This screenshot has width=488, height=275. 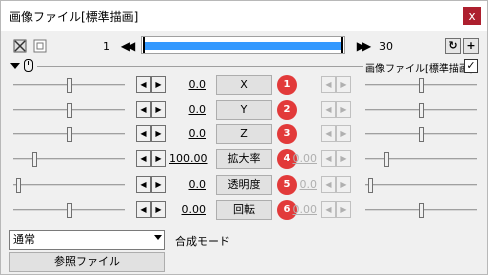 I want to click on next-keyframe-button: ▶▶, so click(x=362, y=46).